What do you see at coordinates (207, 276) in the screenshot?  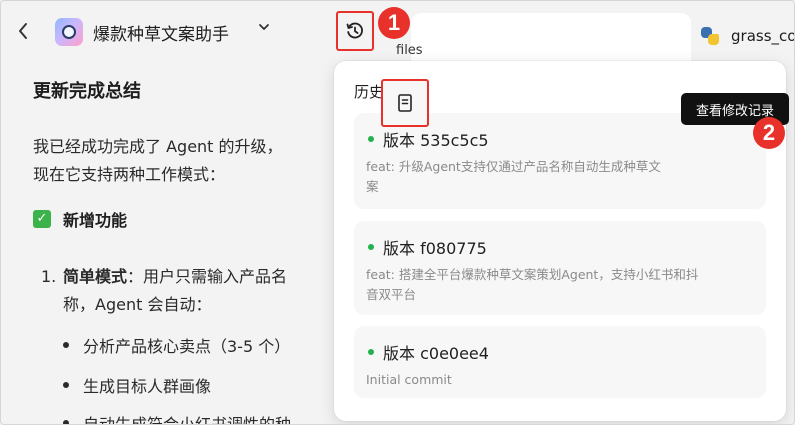 I see `list-item-text-1: ：用户只需输入产品名` at bounding box center [207, 276].